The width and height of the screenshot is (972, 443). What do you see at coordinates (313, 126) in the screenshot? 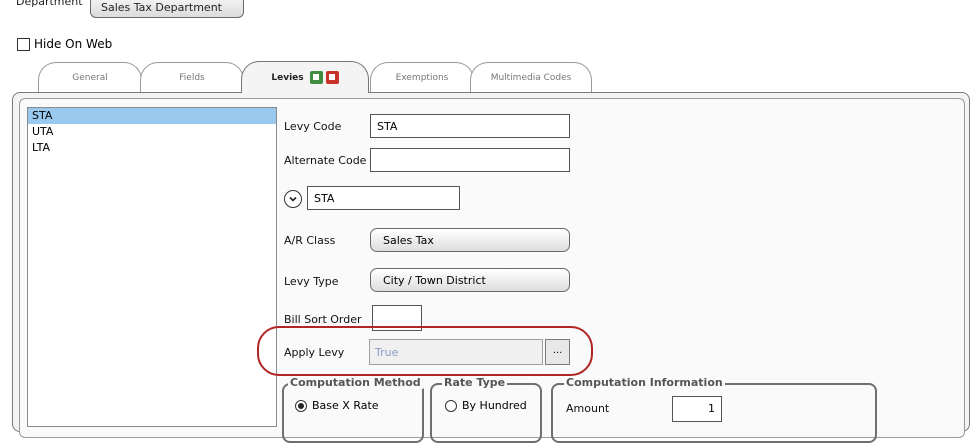
I see `levy-code-label: Levy Code` at bounding box center [313, 126].